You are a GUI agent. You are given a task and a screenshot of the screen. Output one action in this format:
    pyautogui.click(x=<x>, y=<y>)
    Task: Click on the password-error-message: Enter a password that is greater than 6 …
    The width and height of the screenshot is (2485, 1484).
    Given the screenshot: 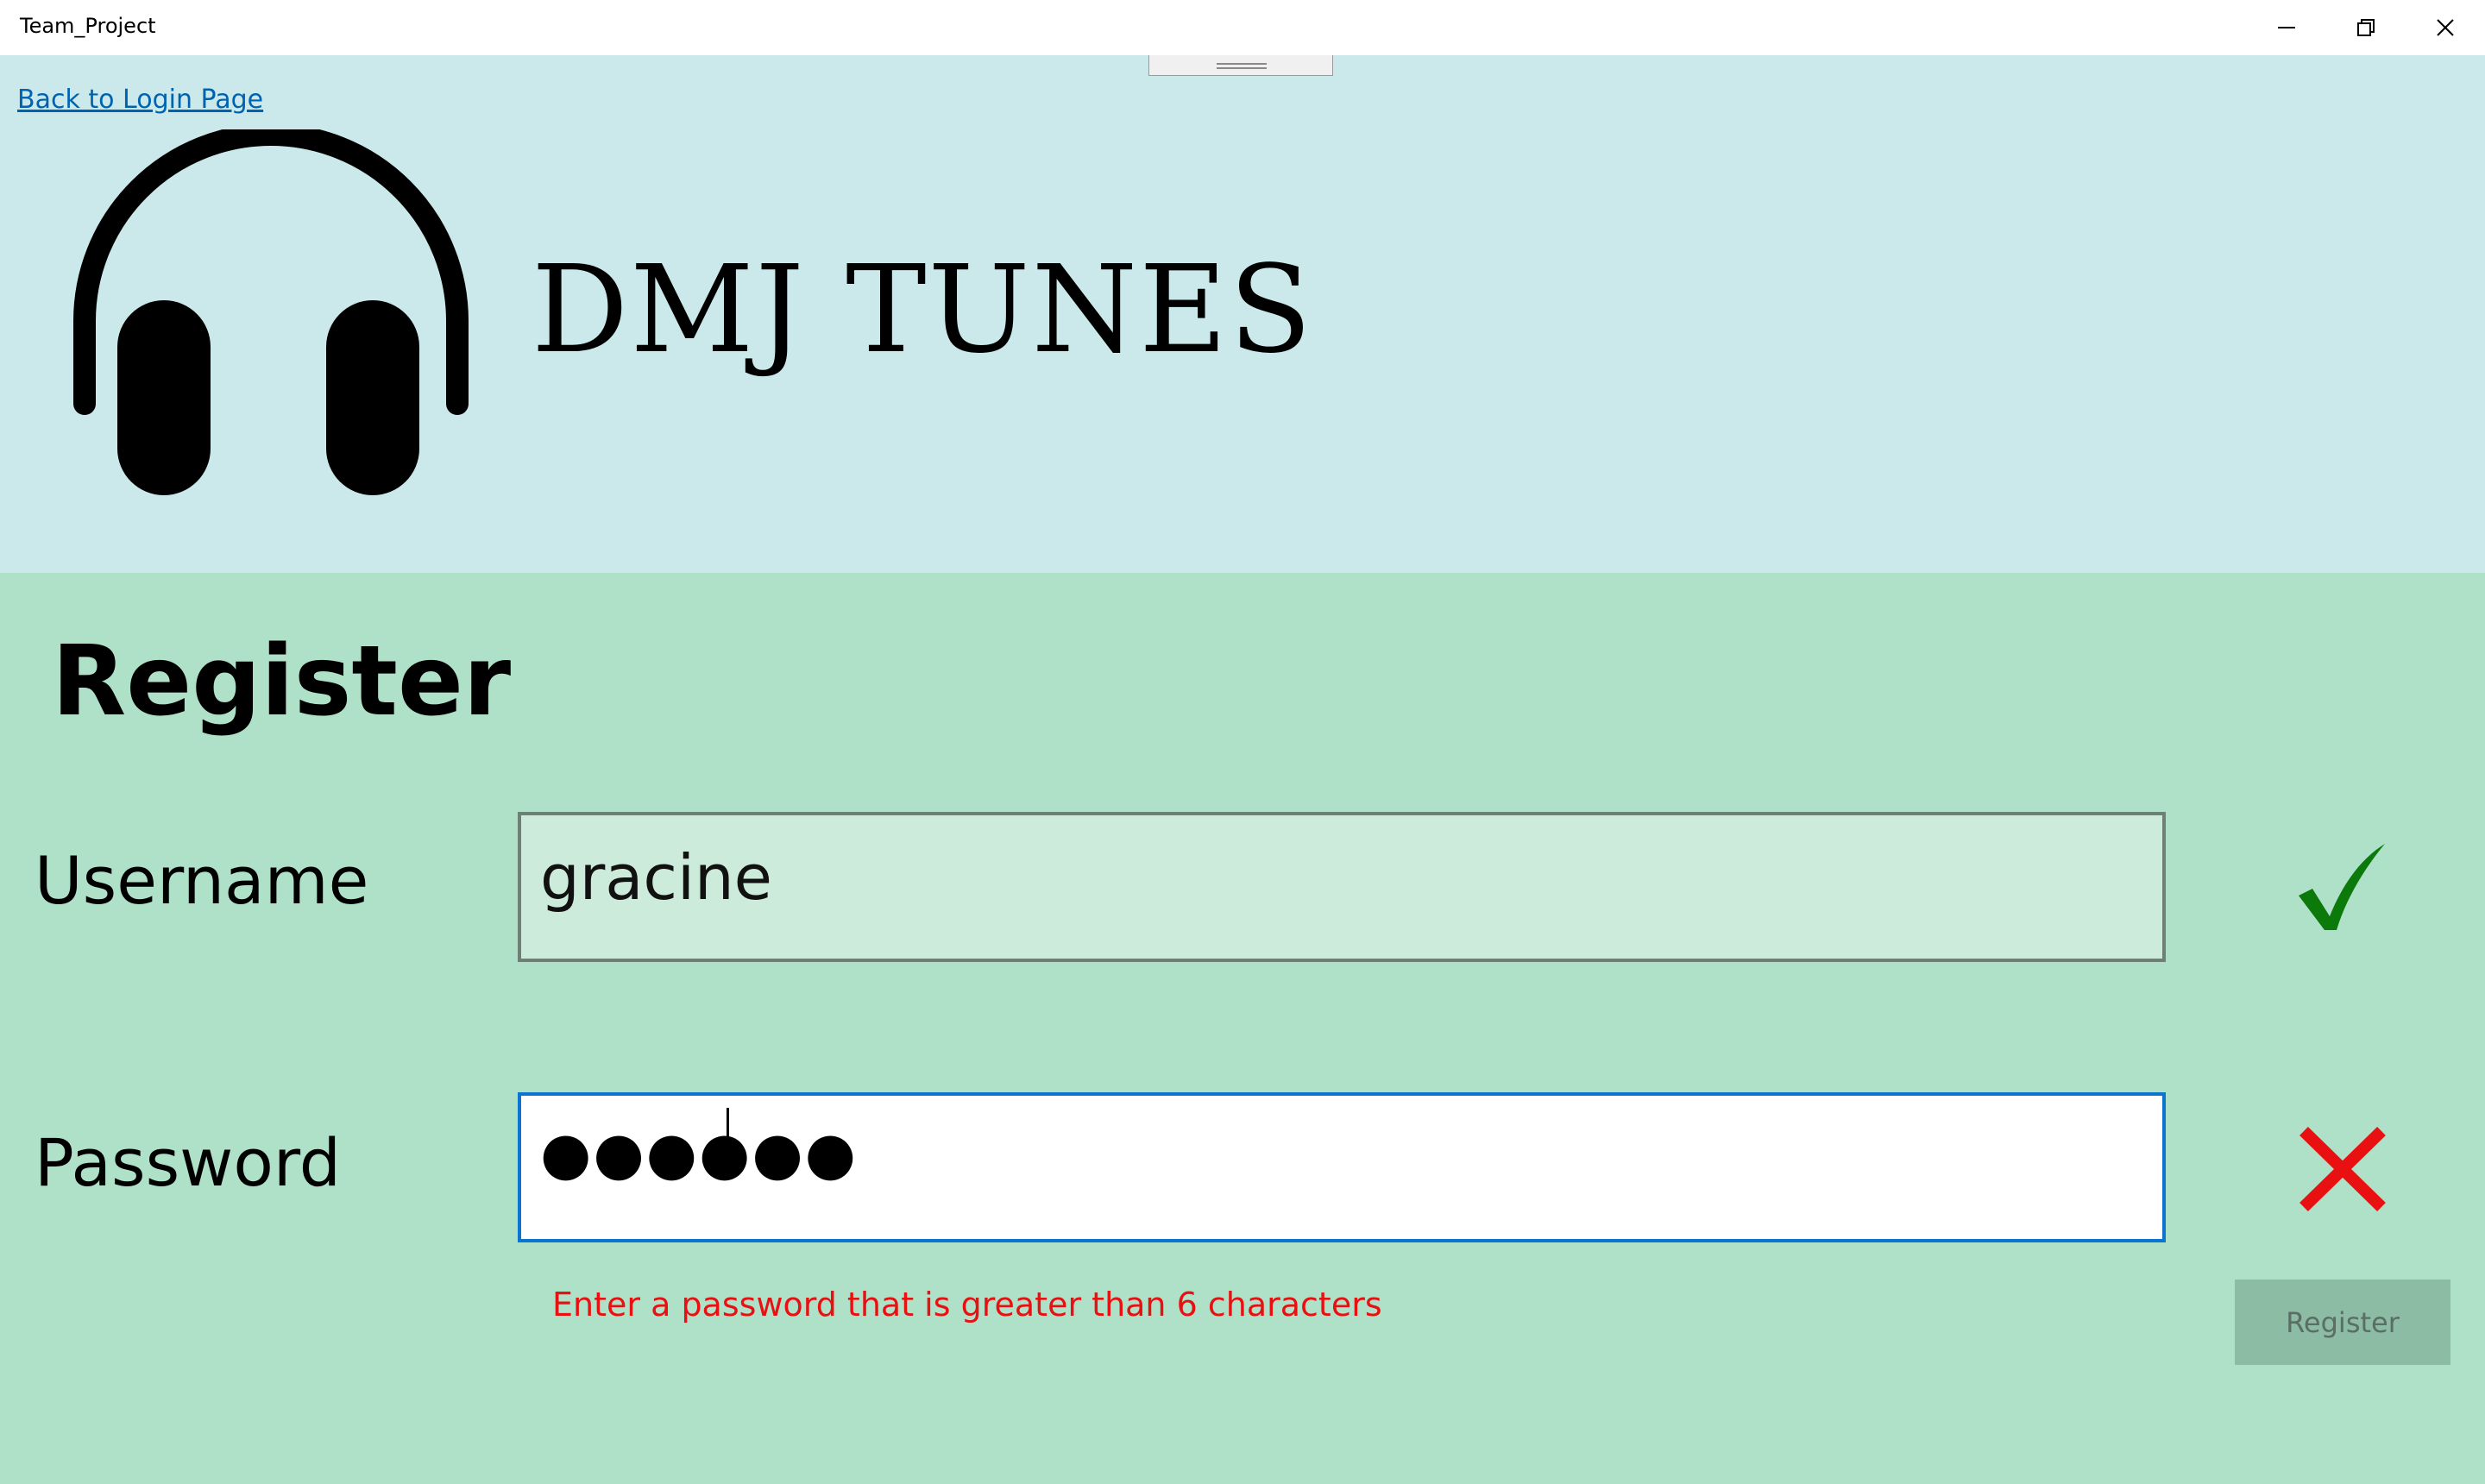 What is the action you would take?
    pyautogui.click(x=967, y=1305)
    